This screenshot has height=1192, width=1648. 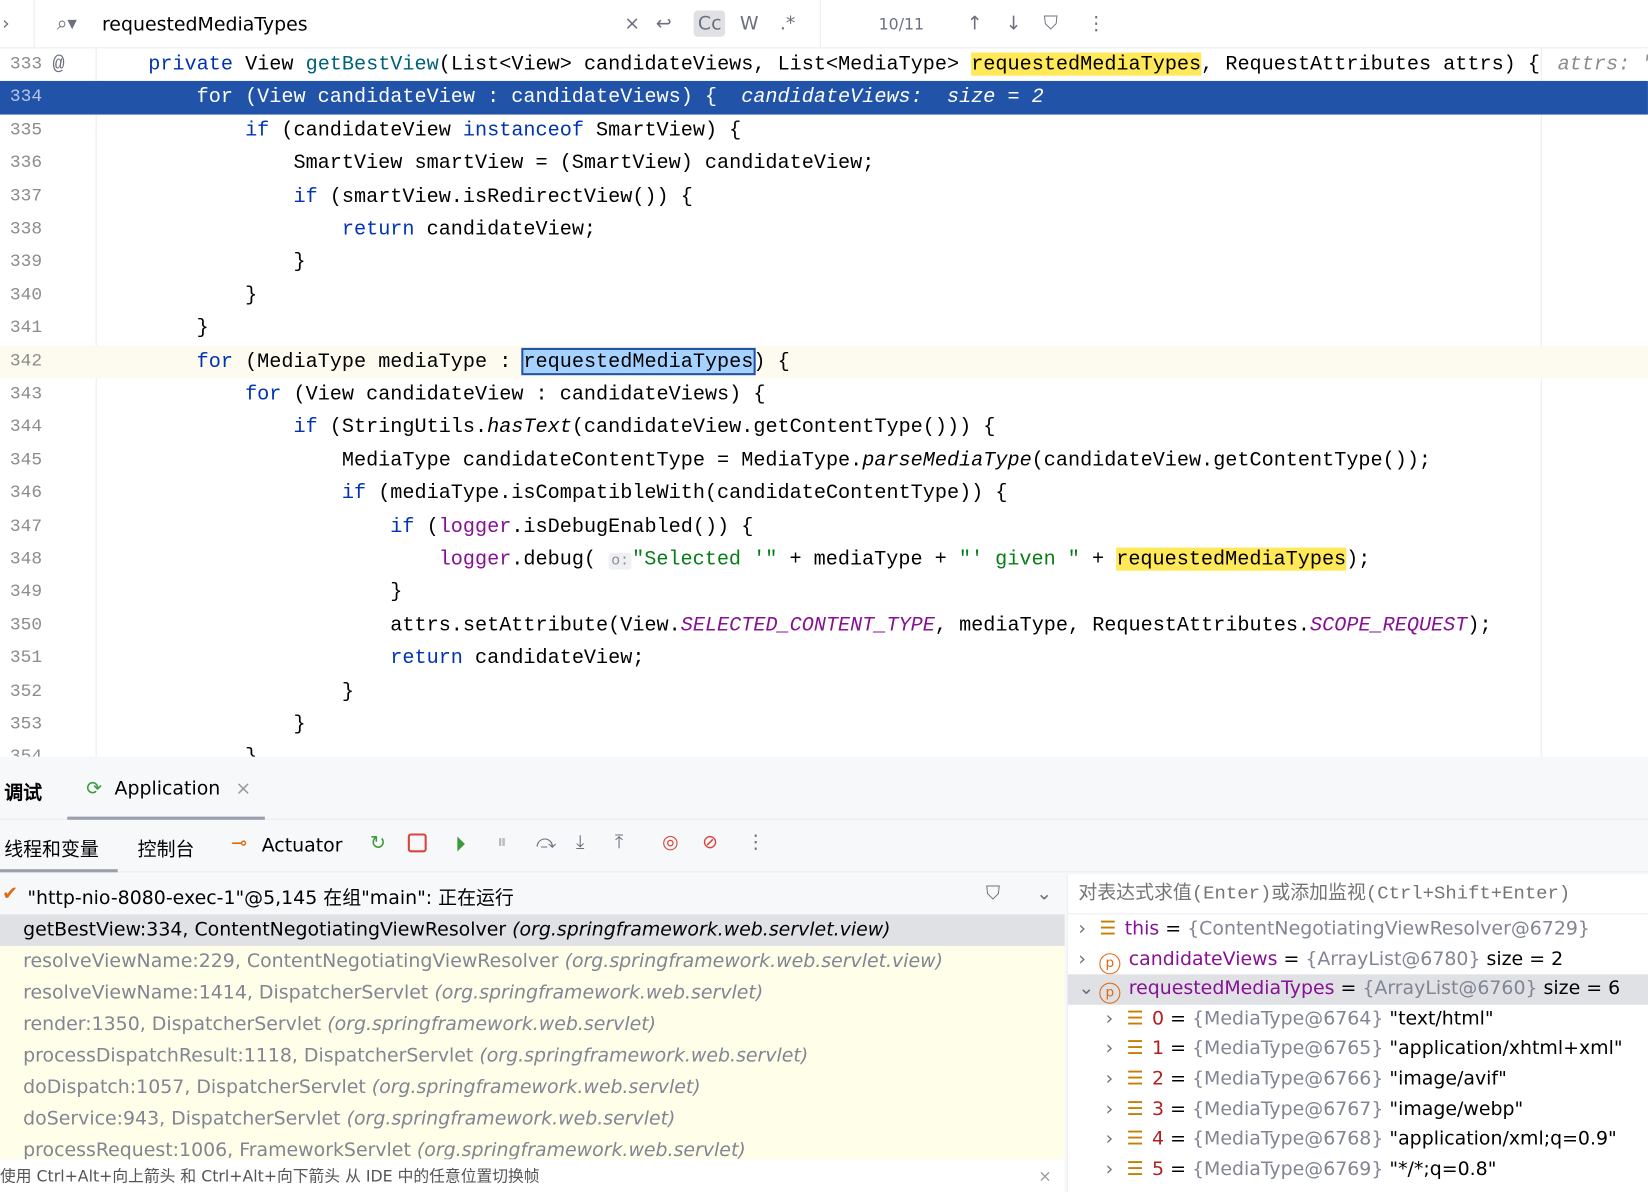 I want to click on rerun-icon: ↻, so click(x=378, y=843).